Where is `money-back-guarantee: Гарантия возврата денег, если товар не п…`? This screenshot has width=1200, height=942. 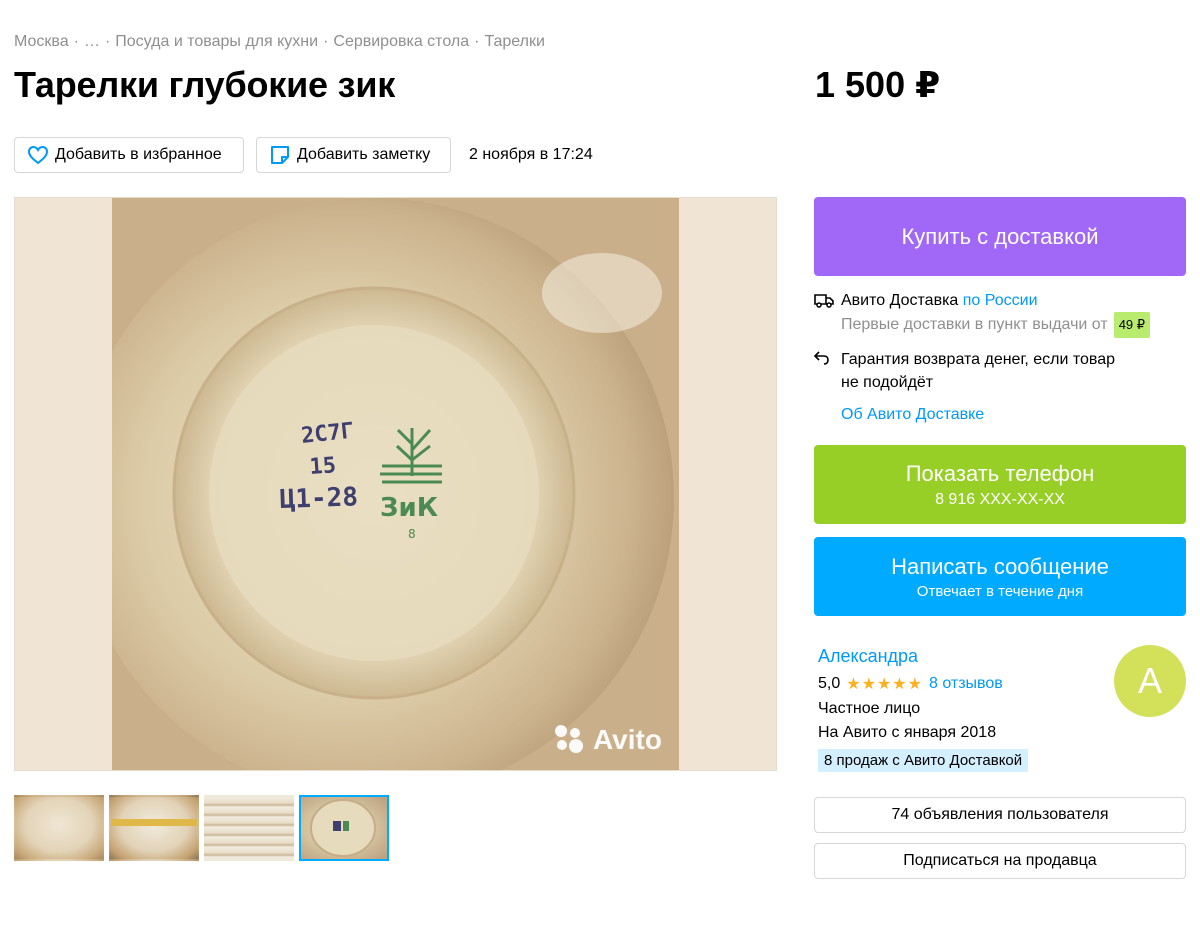
money-back-guarantee: Гарантия возврата денег, если товар не п… is located at coordinates (1004, 371).